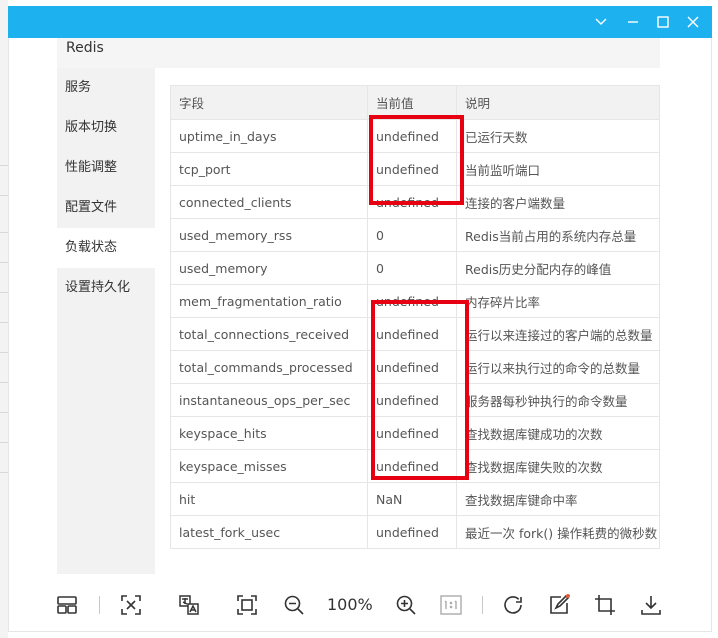  I want to click on translate-icon, so click(189, 605).